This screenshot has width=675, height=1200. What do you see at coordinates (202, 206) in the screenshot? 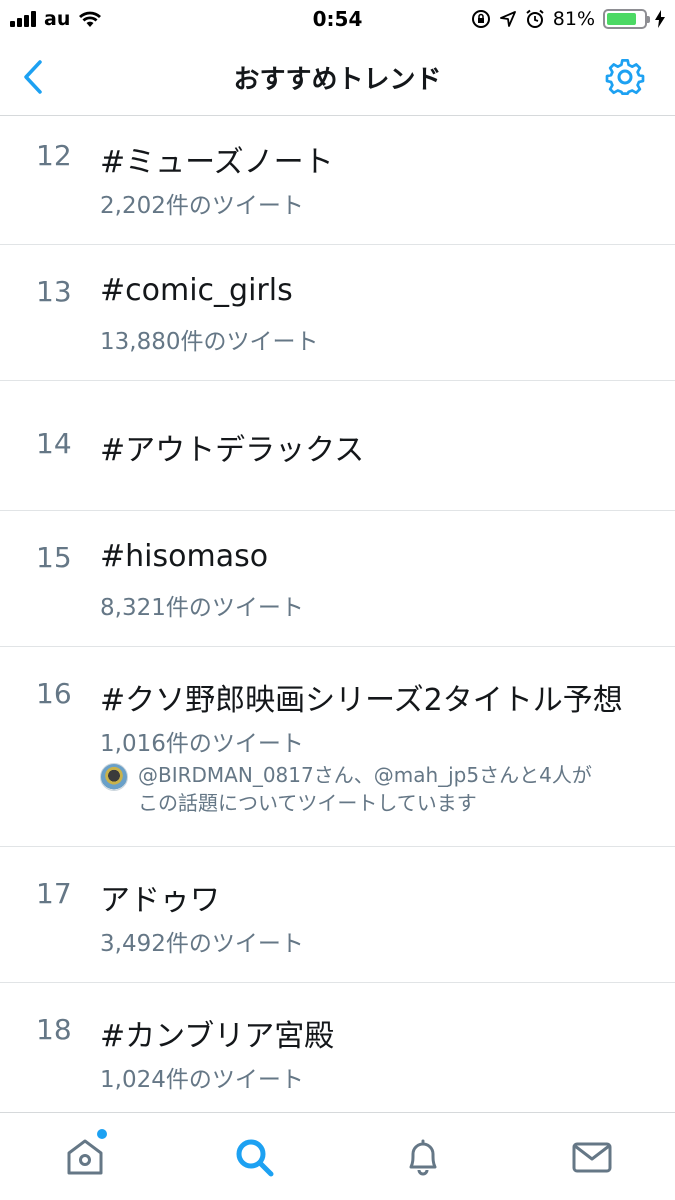
I see `trend-tweet-count: 2,202件のツイート` at bounding box center [202, 206].